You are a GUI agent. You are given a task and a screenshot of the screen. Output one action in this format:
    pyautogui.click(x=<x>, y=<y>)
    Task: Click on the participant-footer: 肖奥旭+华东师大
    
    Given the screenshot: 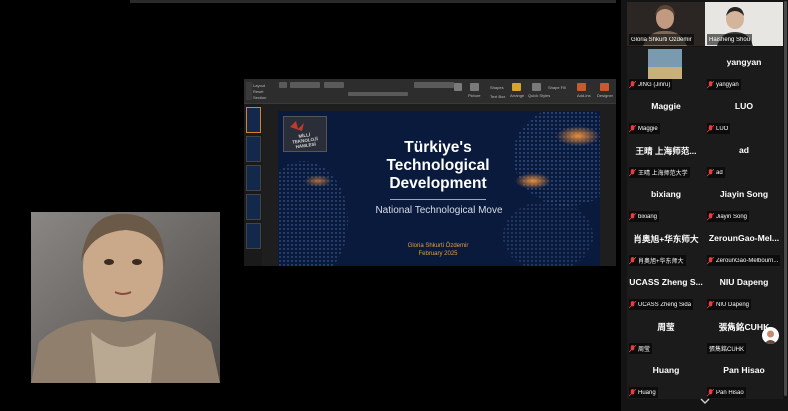 What is the action you would take?
    pyautogui.click(x=657, y=260)
    